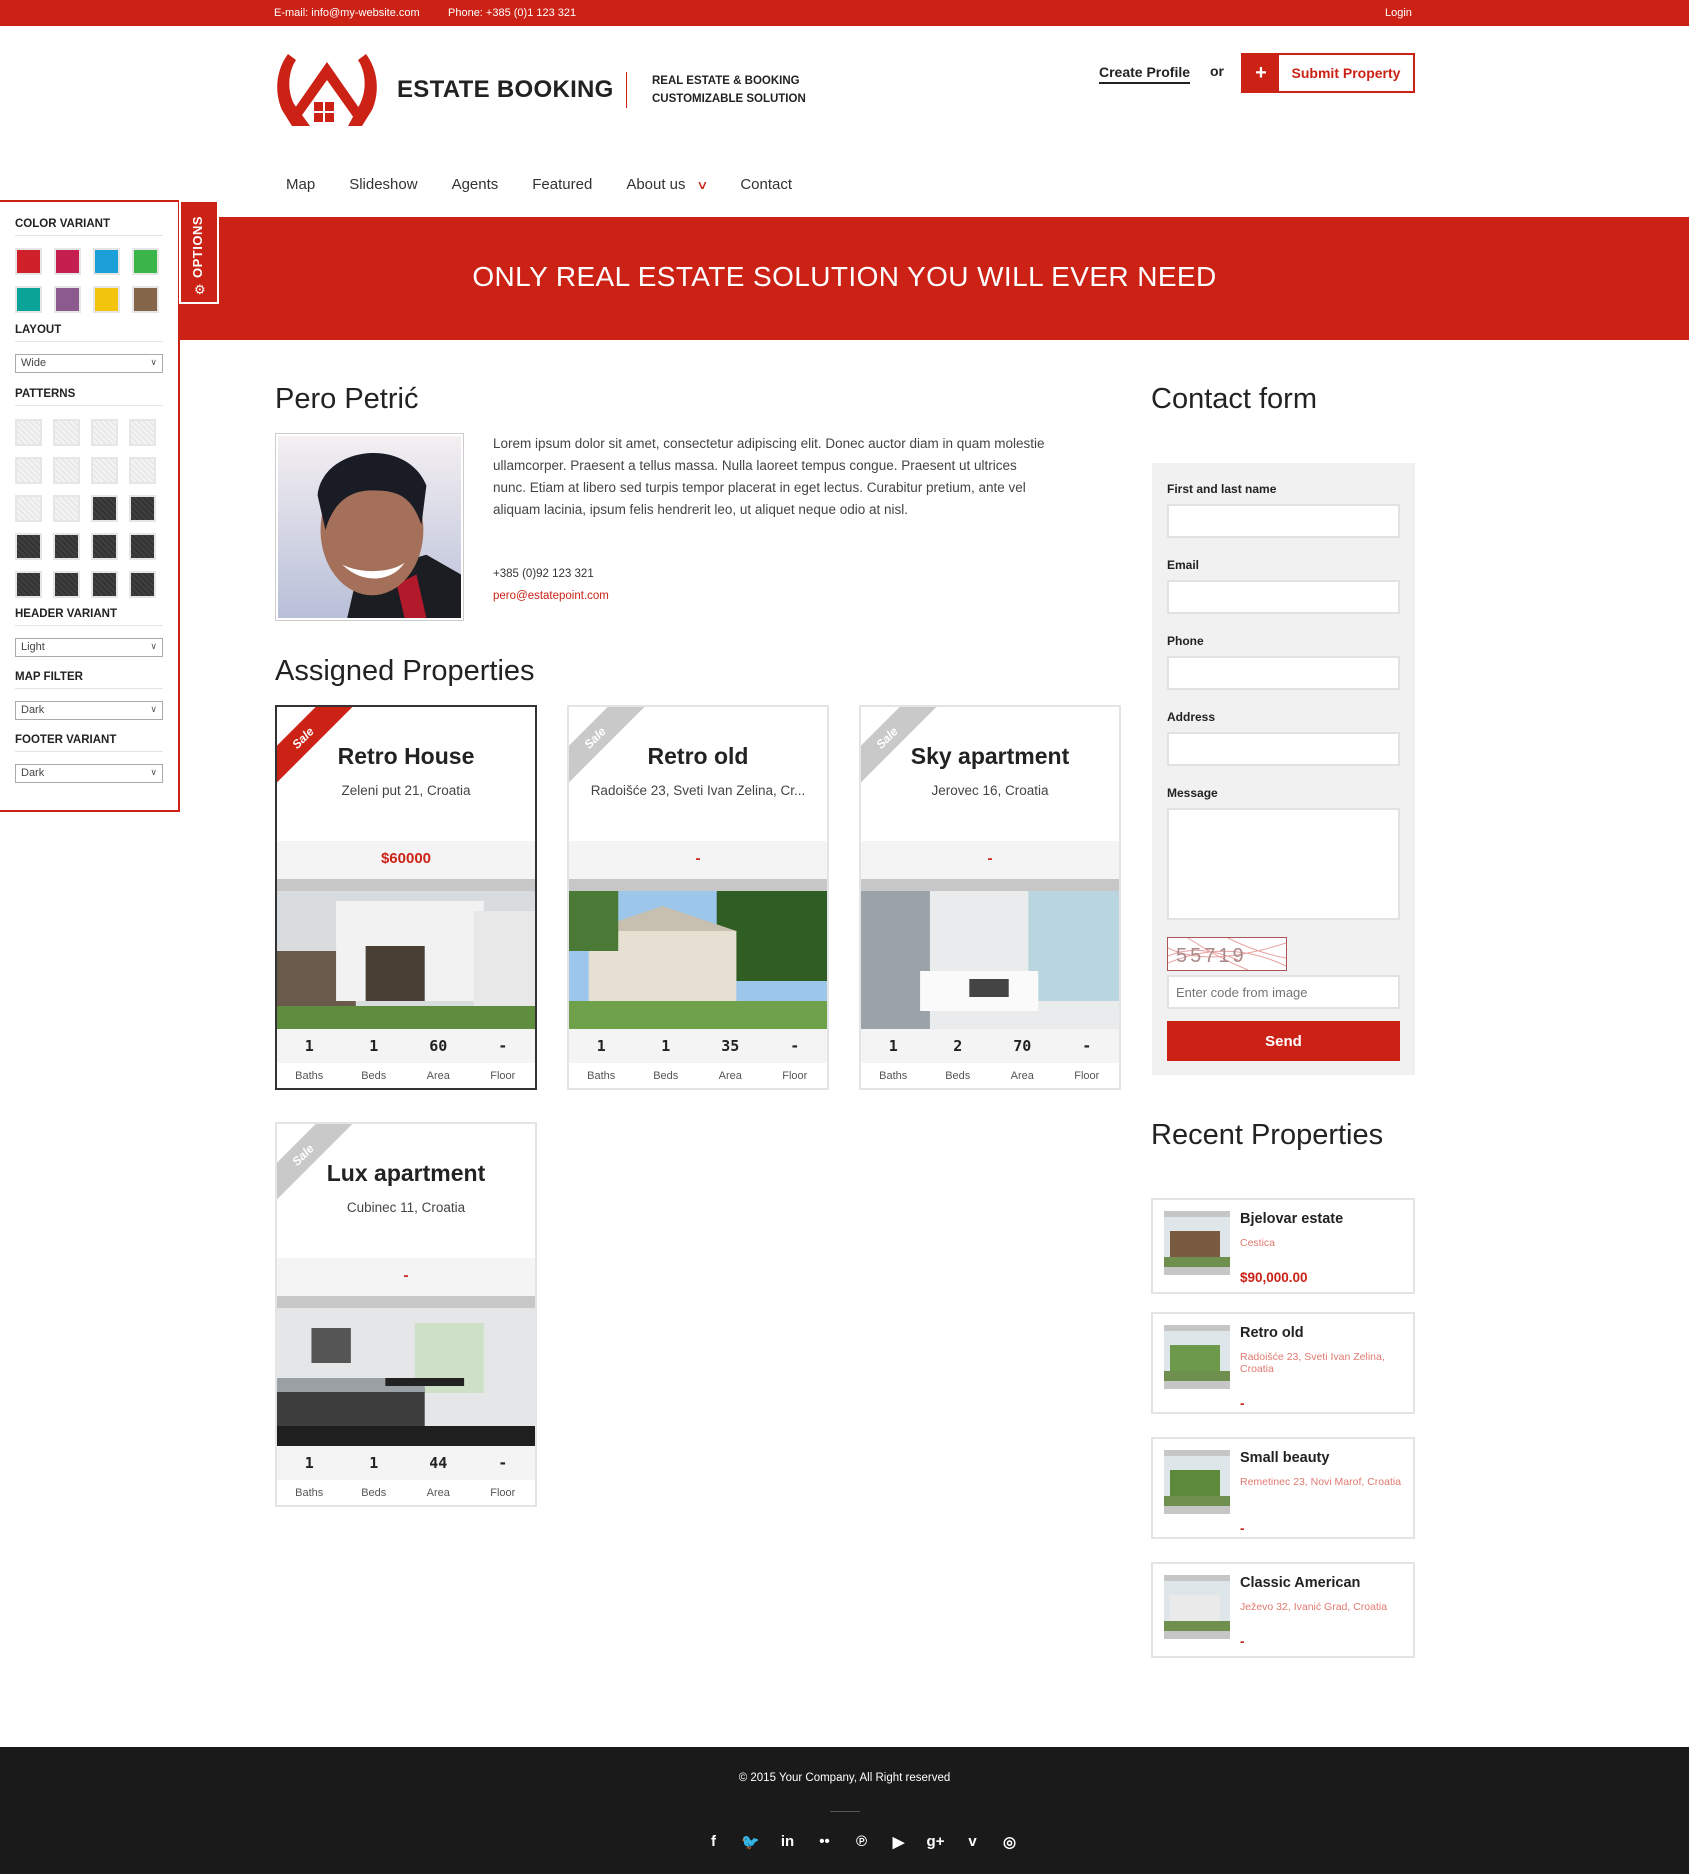  What do you see at coordinates (1283, 864) in the screenshot?
I see `message-textarea` at bounding box center [1283, 864].